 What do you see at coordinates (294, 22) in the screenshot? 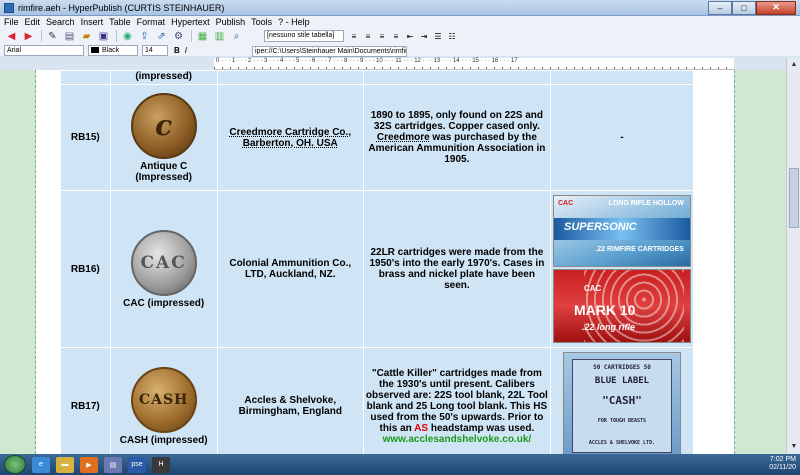
I see `menu-help: ? - Help` at bounding box center [294, 22].